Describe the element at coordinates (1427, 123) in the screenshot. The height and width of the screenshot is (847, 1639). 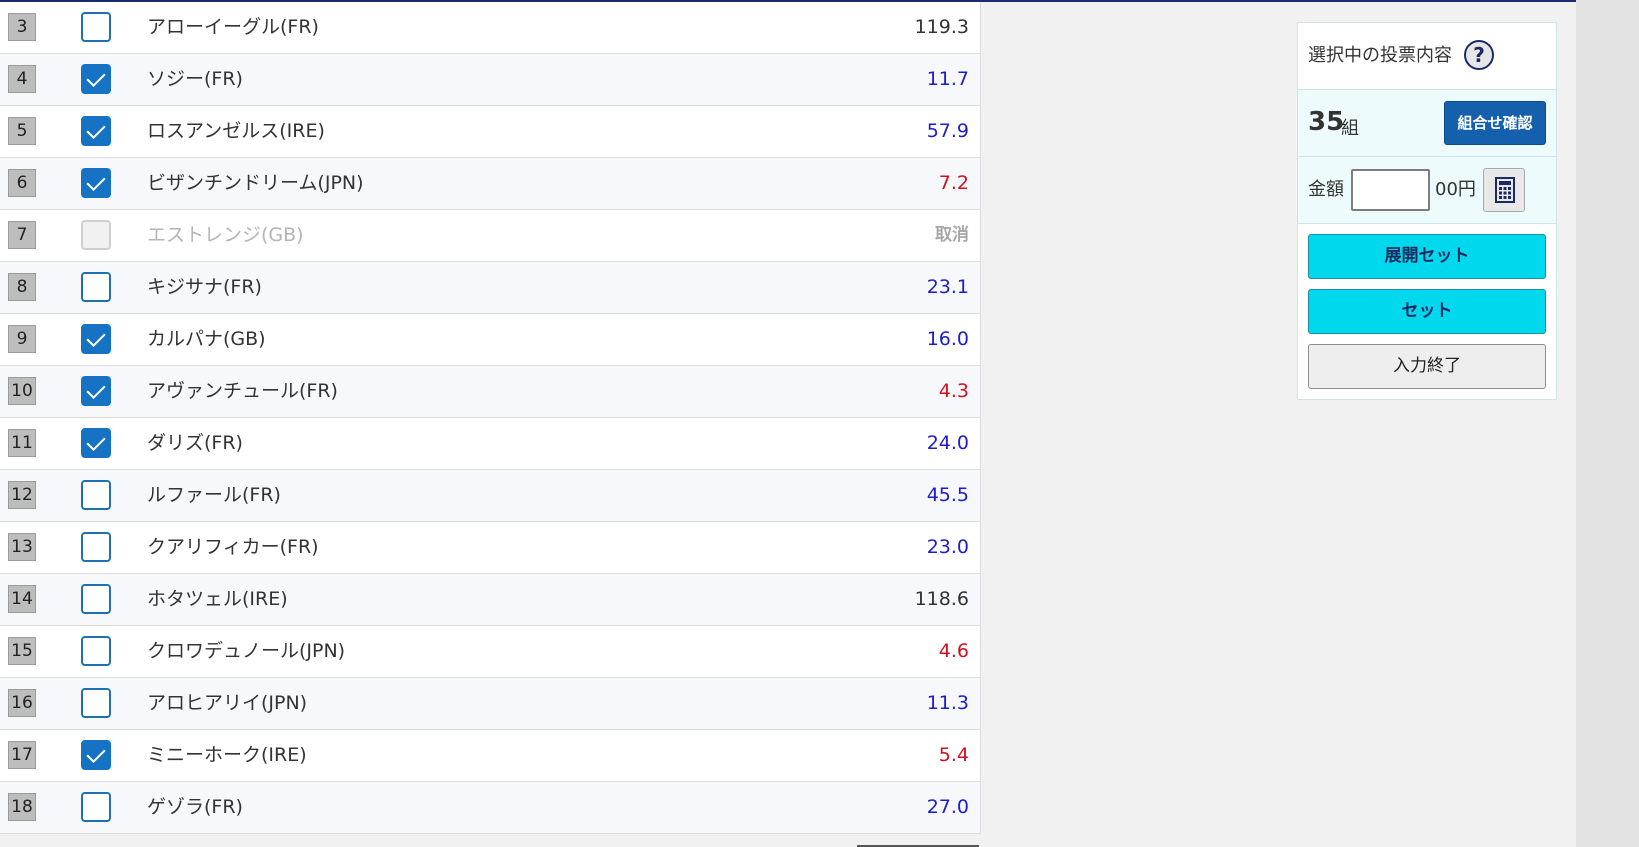
I see `combination-count-row: 35 組 組合せ確認` at that location.